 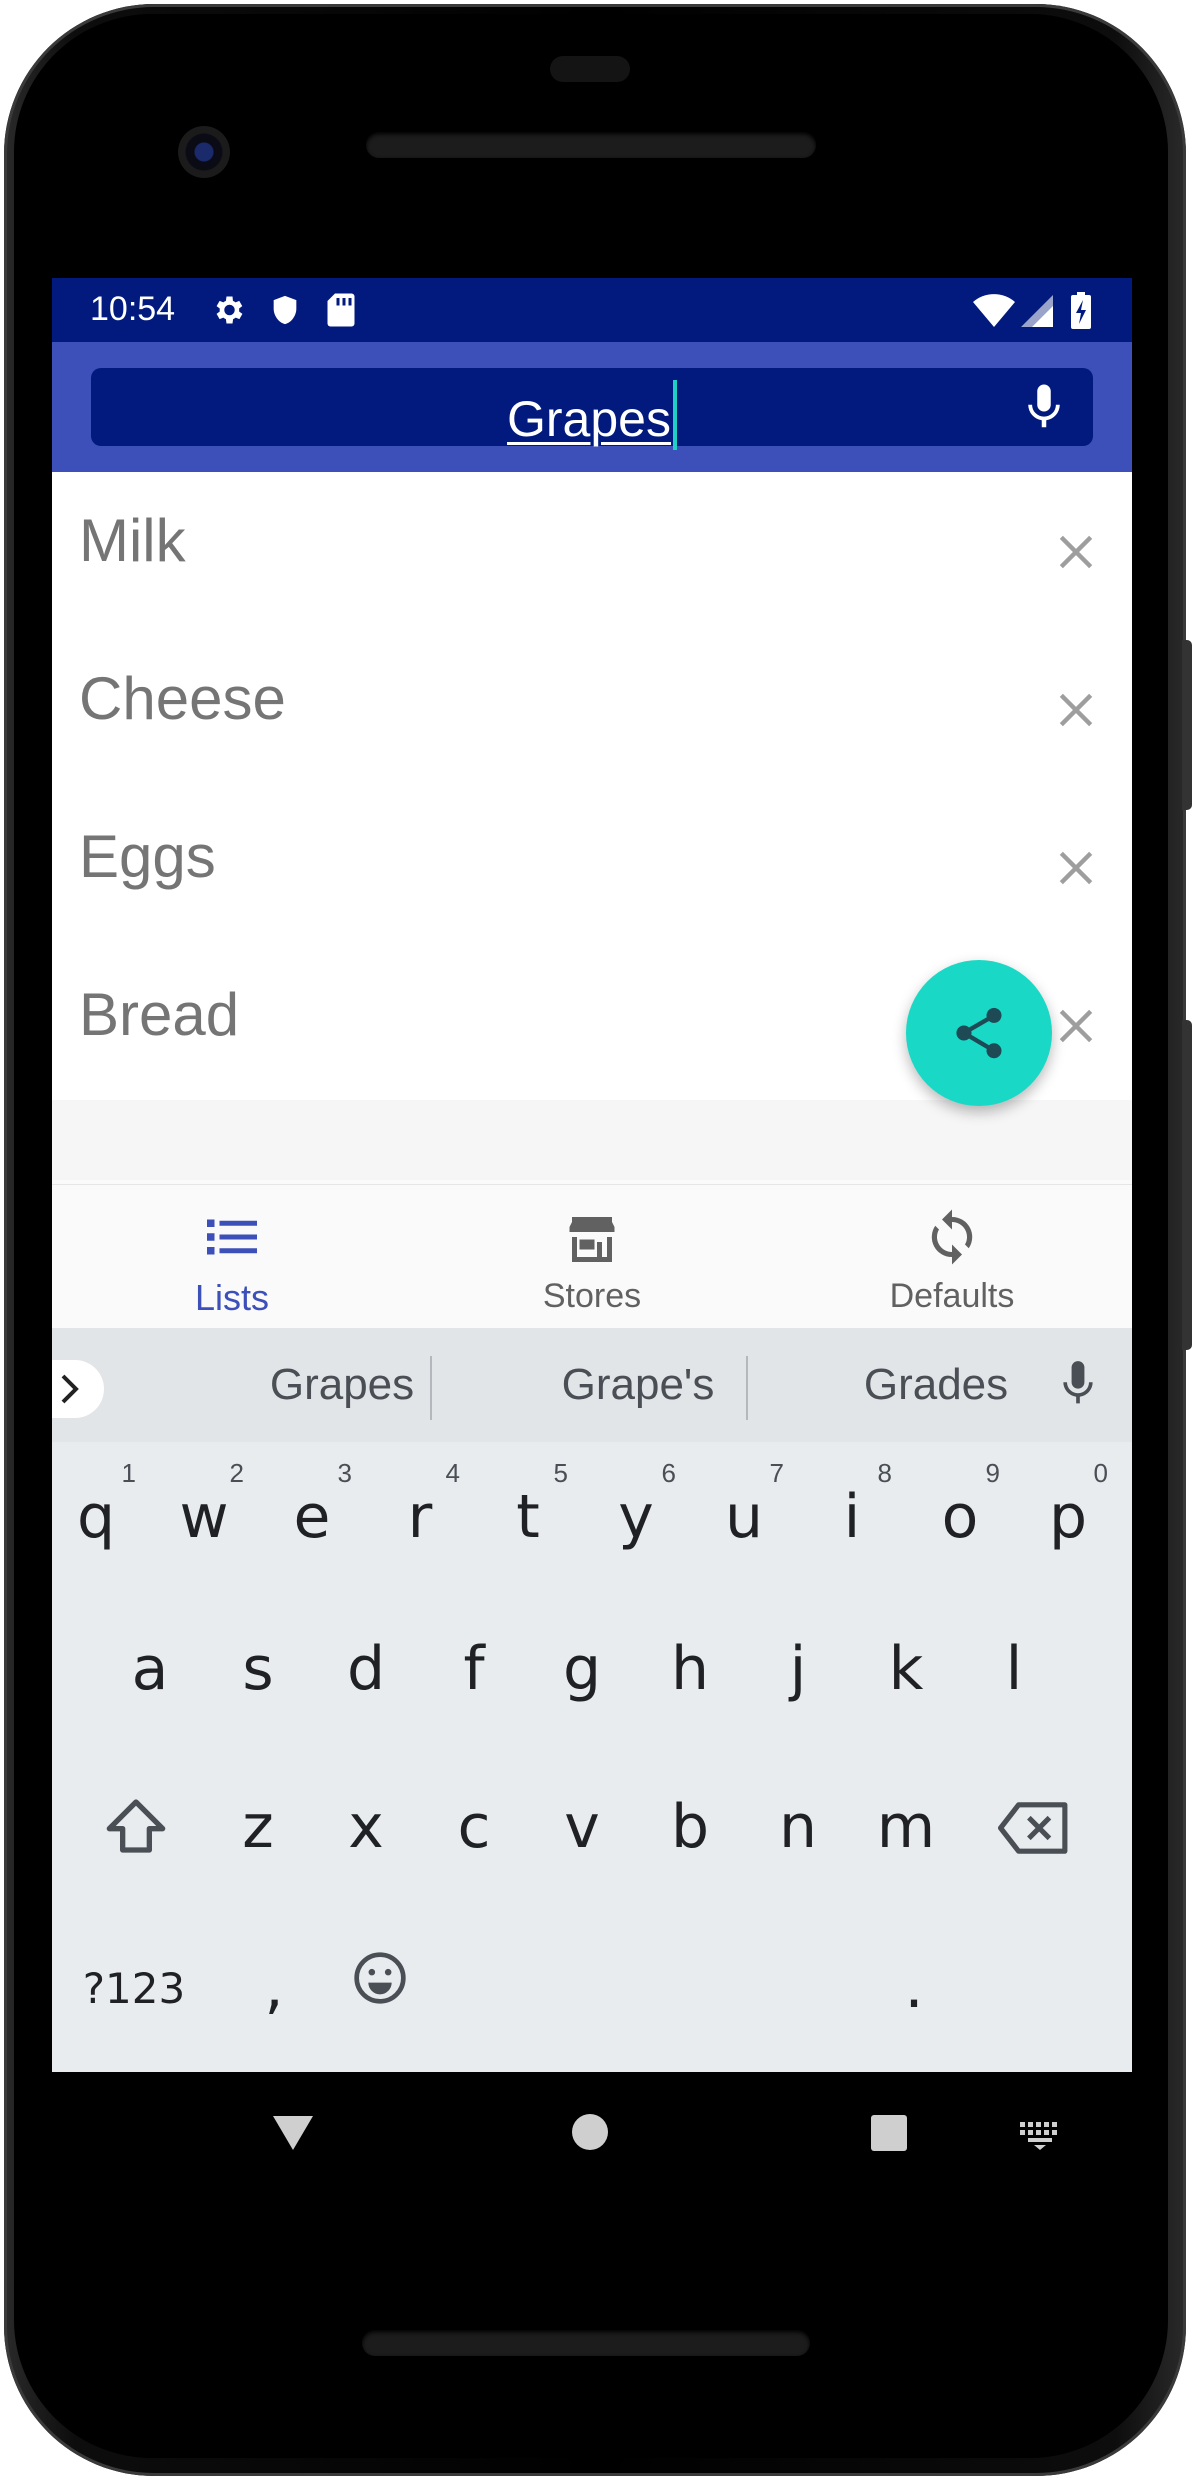 I want to click on key-hint: 6, so click(x=668, y=1473).